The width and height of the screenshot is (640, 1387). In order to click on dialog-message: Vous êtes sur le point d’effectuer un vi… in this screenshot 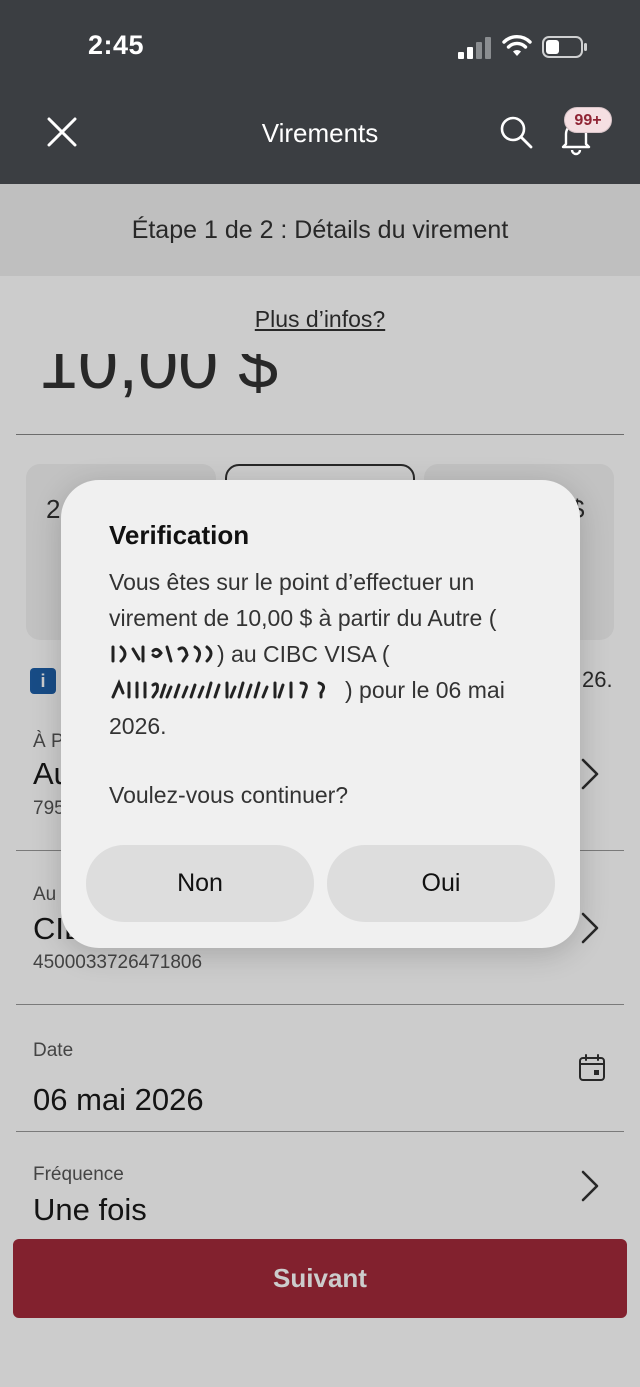, I will do `click(329, 654)`.